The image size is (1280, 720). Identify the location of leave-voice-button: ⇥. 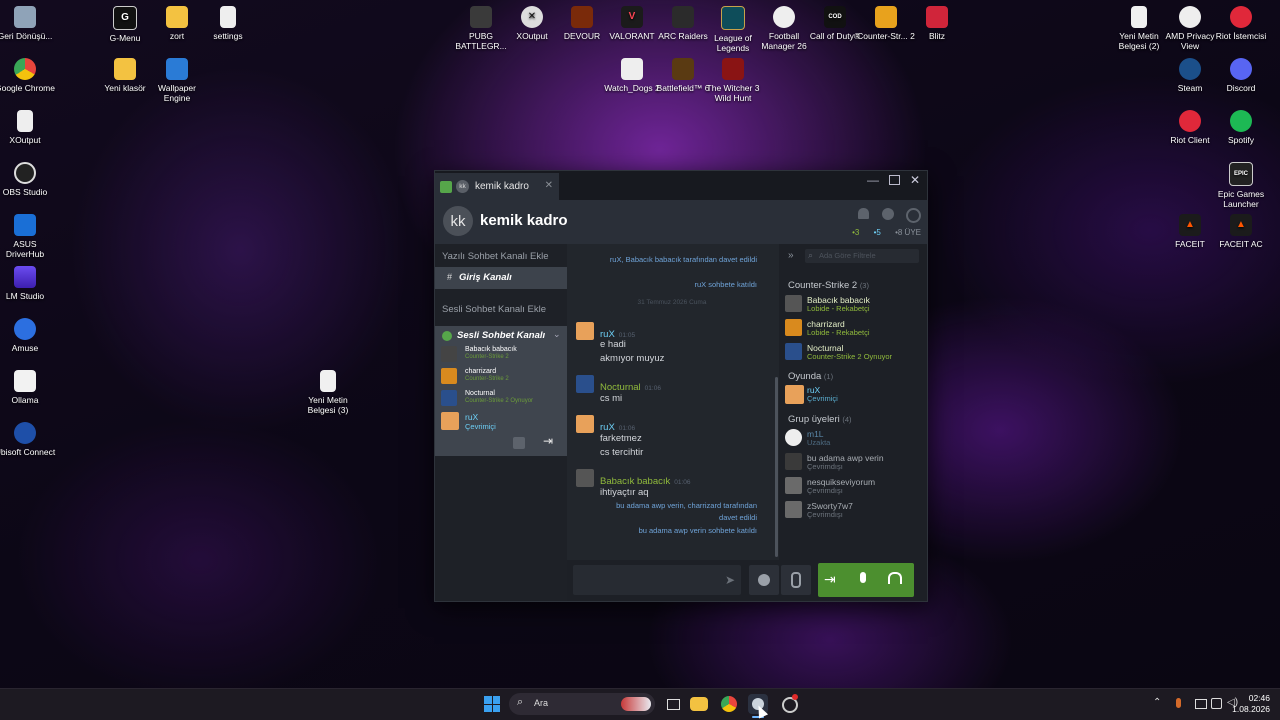
(830, 579).